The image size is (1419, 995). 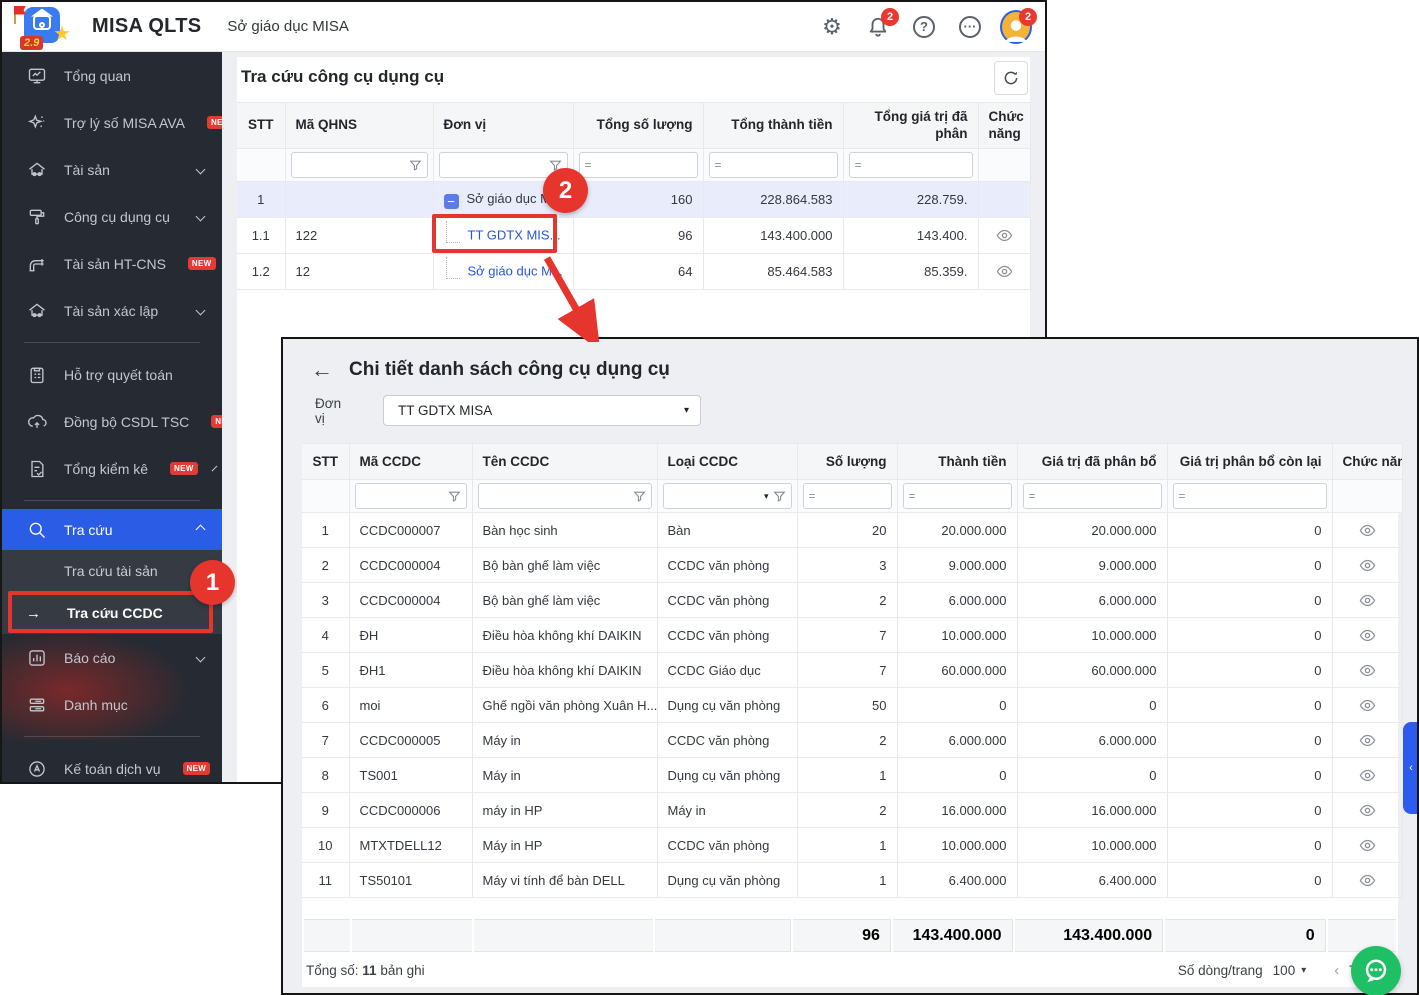 I want to click on refresh-button, so click(x=1011, y=78).